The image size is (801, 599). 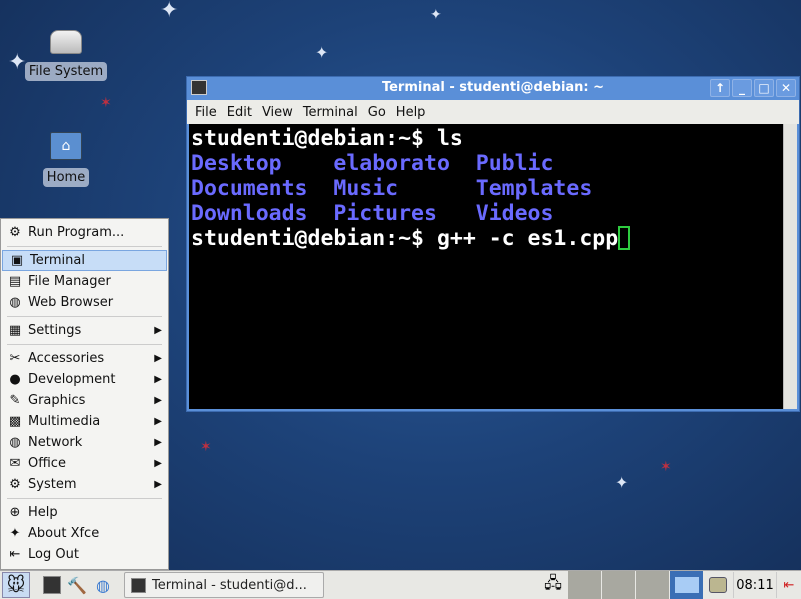 I want to click on hammer-launcher: 🔨, so click(x=77, y=585).